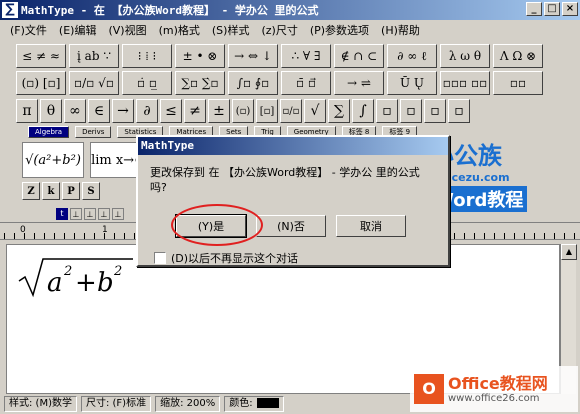 This screenshot has width=580, height=414. What do you see at coordinates (412, 56) in the screenshot?
I see `misc-symbols-palette: ∂ ∞ ℓ` at bounding box center [412, 56].